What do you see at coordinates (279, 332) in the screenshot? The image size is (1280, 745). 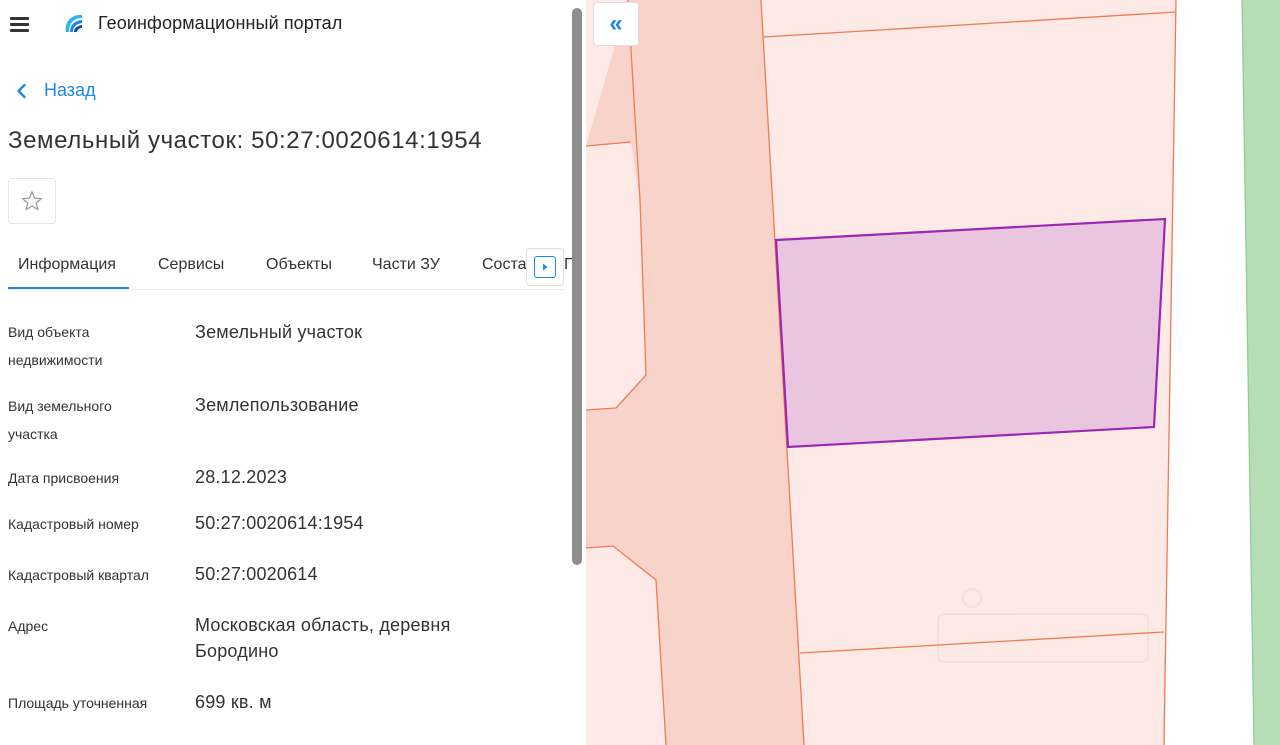 I see `field-value-object-type: Земельный участок` at bounding box center [279, 332].